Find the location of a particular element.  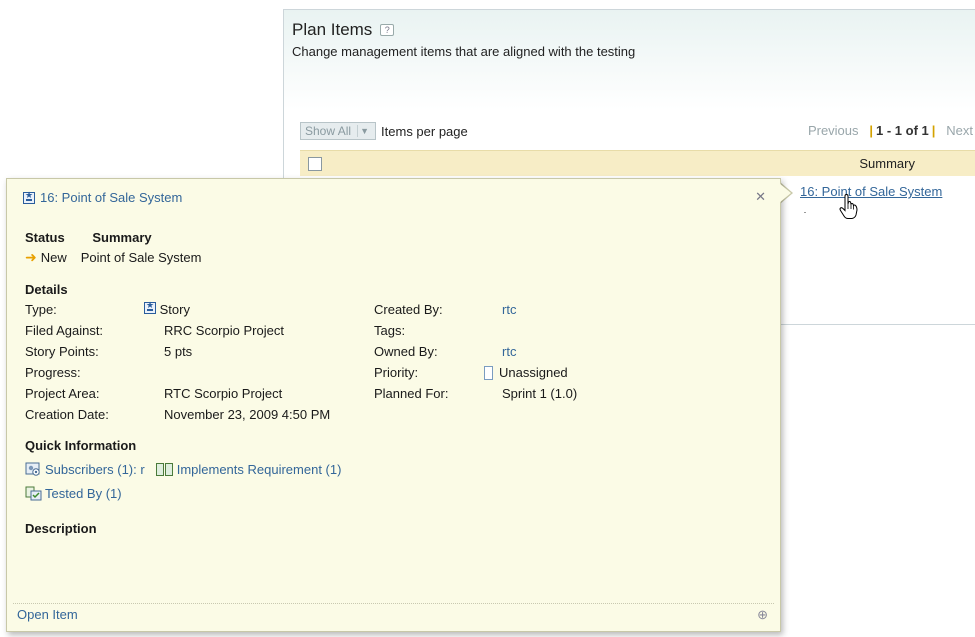

status-arrow-icon: ➜ is located at coordinates (31, 257).